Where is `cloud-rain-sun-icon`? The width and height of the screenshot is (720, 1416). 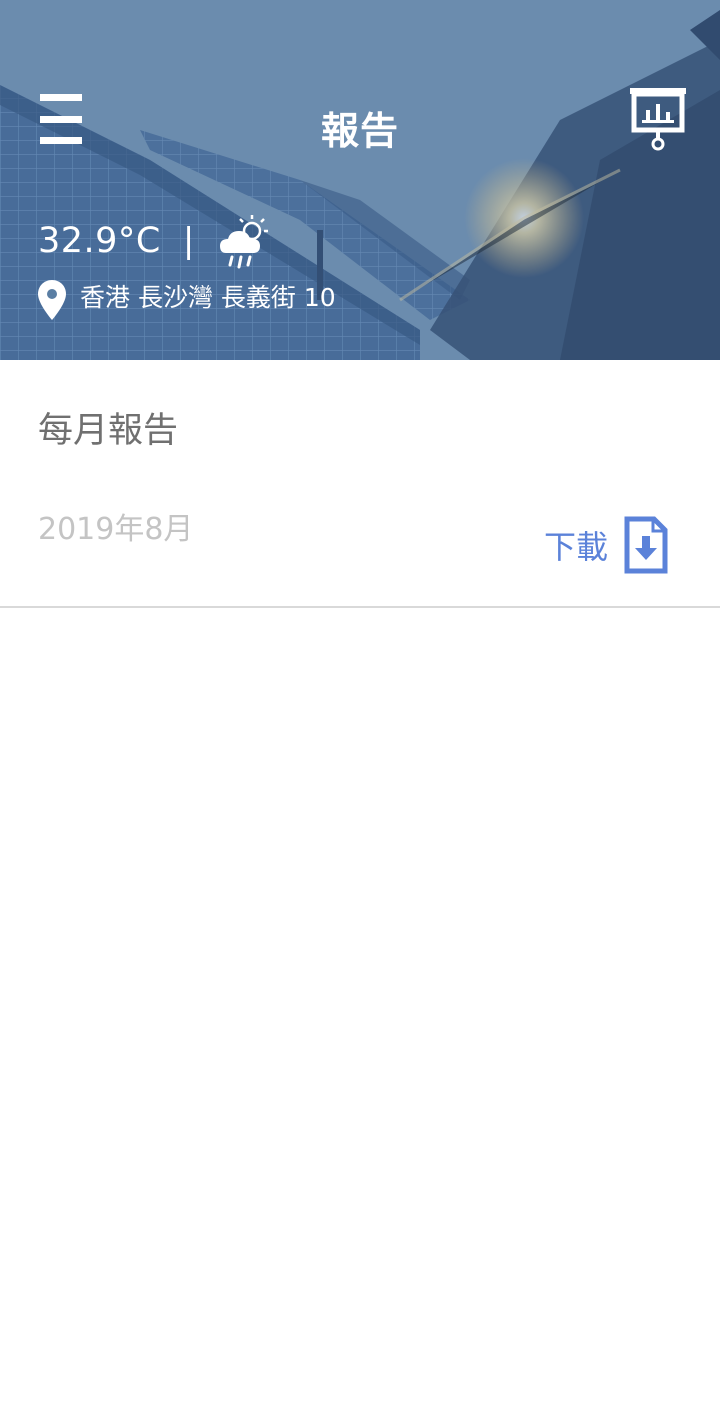
cloud-rain-sun-icon is located at coordinates (244, 242).